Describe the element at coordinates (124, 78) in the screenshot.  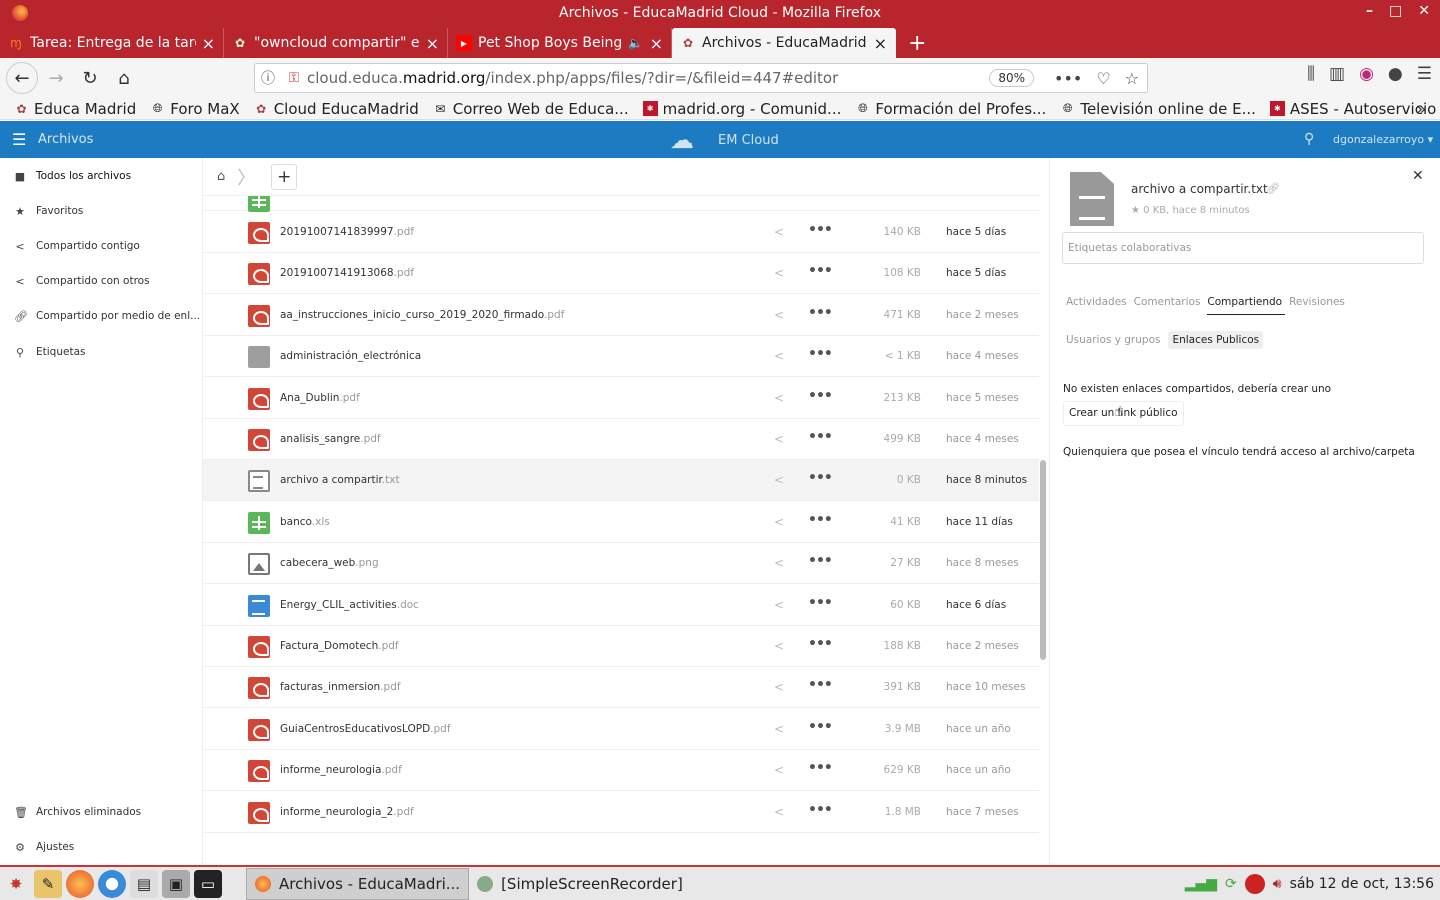
I see `home-button: ⌂` at that location.